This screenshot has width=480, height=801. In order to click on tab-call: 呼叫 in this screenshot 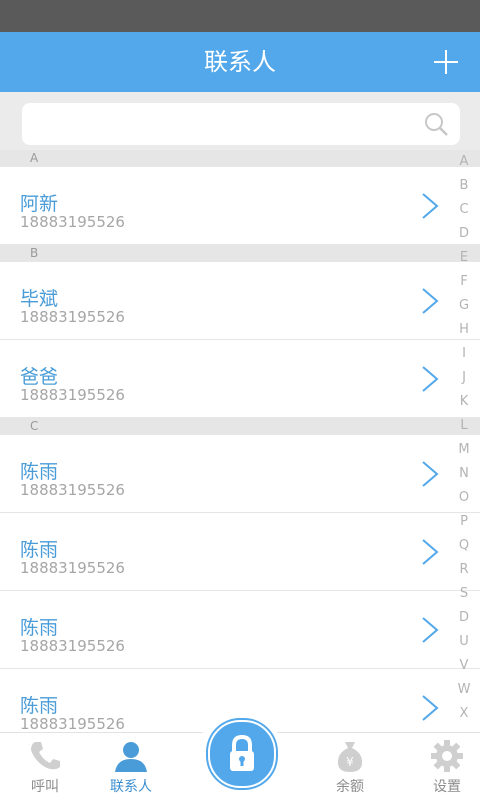, I will do `click(45, 767)`.